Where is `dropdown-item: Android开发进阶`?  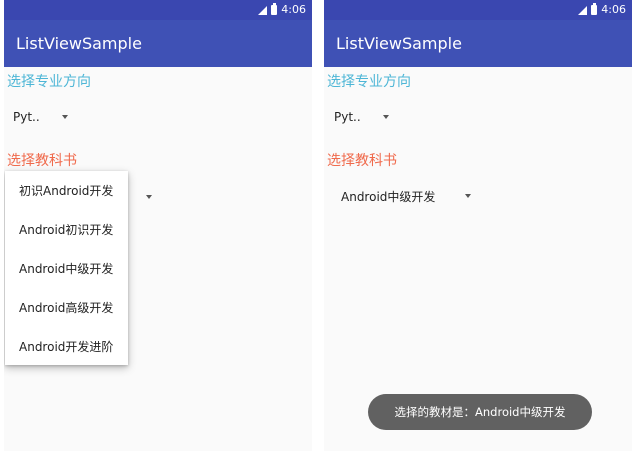
dropdown-item: Android开发进阶 is located at coordinates (66, 346).